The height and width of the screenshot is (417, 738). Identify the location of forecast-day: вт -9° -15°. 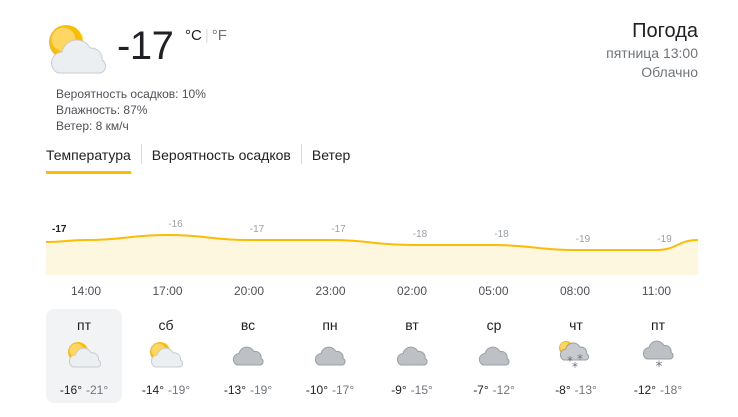
(412, 356).